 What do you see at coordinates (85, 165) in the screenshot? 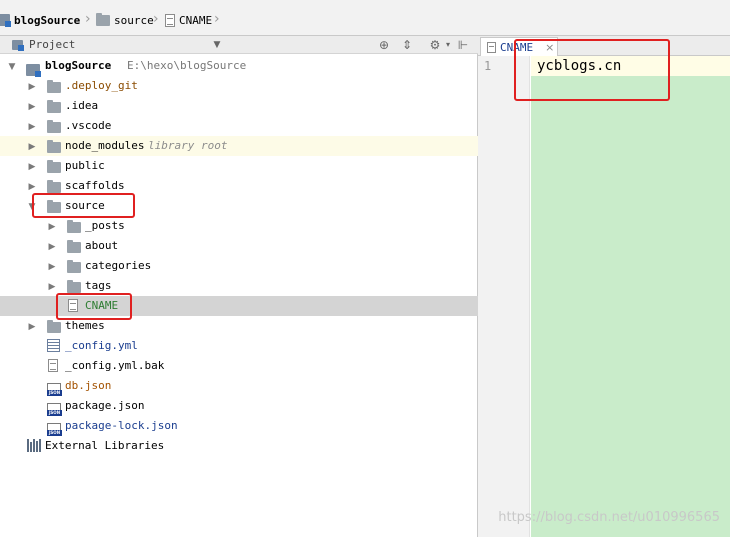
I see `tree-item-label: public` at bounding box center [85, 165].